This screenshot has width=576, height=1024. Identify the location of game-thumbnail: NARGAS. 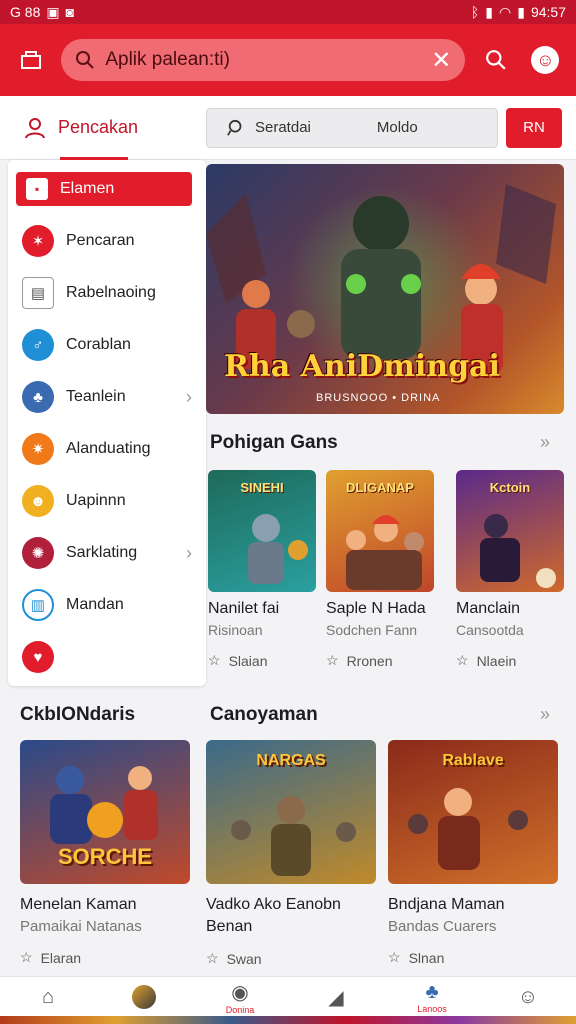
(291, 812).